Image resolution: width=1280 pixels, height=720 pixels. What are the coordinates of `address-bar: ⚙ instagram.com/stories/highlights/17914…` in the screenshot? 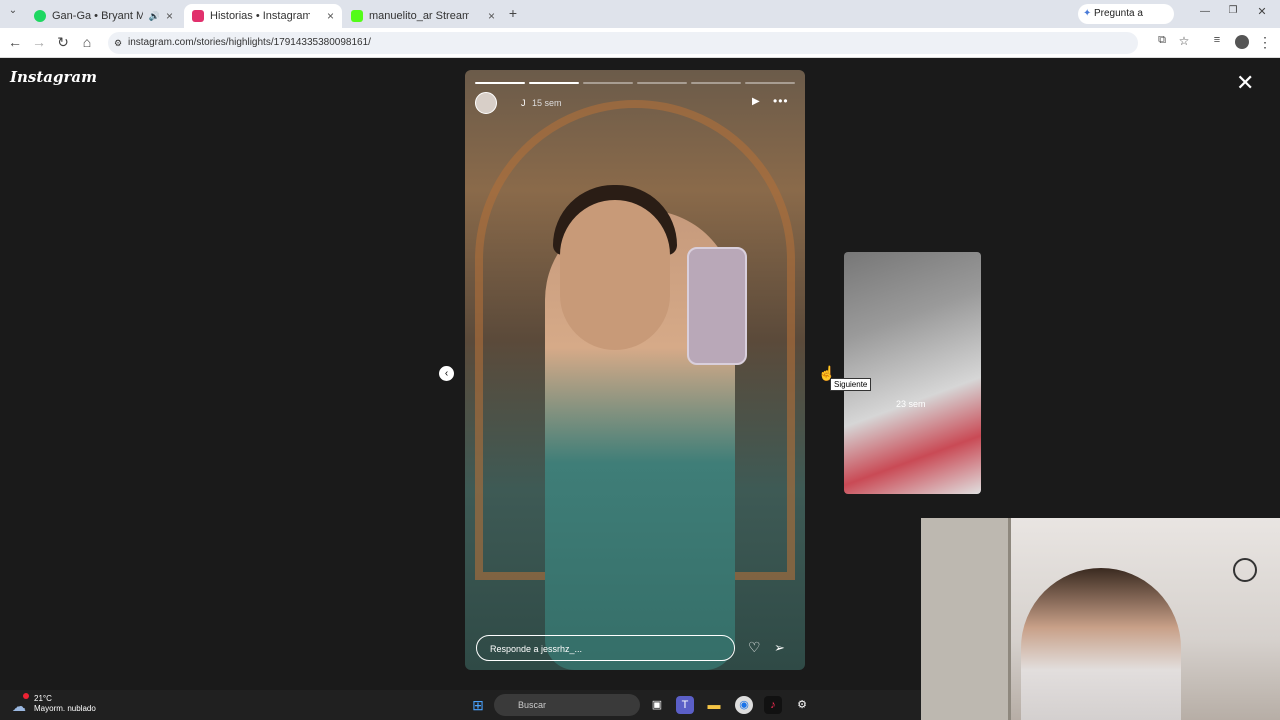 It's located at (623, 43).